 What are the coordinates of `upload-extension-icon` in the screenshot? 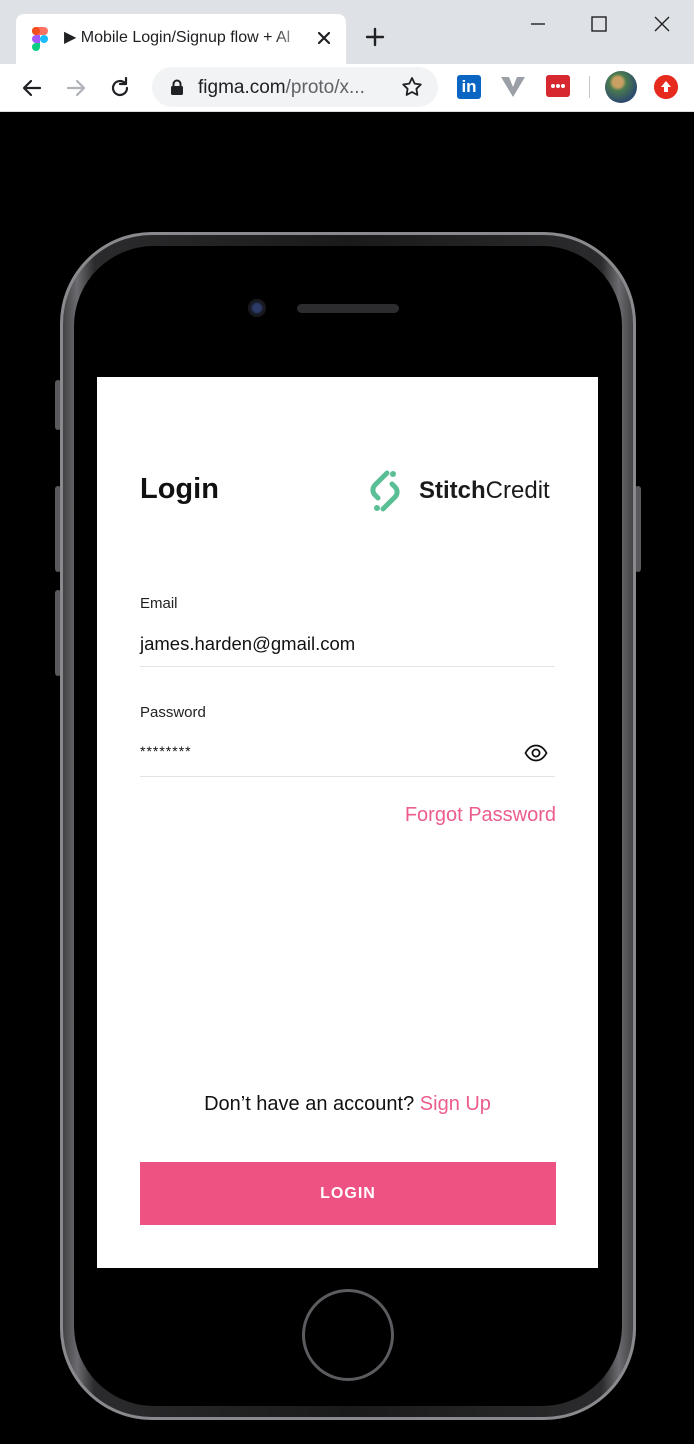 It's located at (666, 87).